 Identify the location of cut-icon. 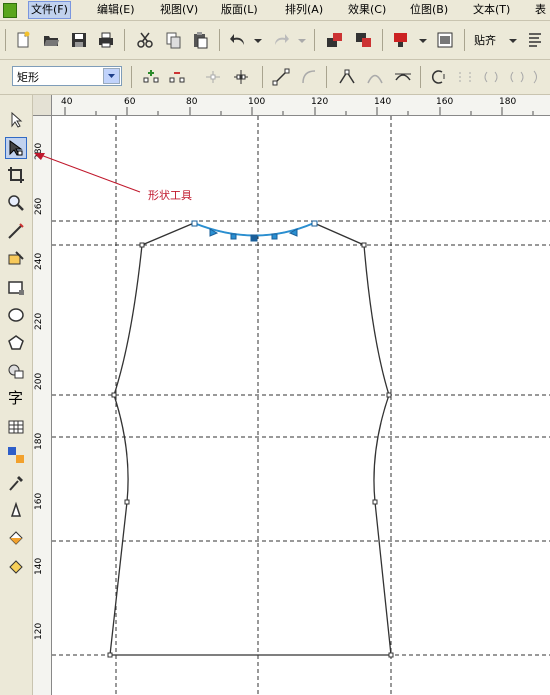
(145, 40).